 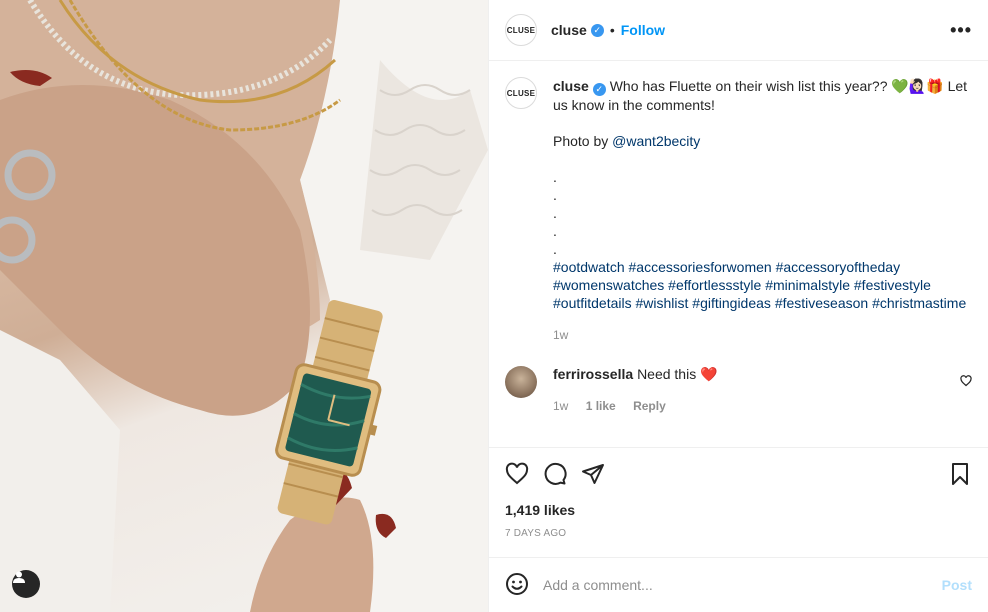 I want to click on hashtag-link: #accessoryoftheday, so click(x=838, y=267).